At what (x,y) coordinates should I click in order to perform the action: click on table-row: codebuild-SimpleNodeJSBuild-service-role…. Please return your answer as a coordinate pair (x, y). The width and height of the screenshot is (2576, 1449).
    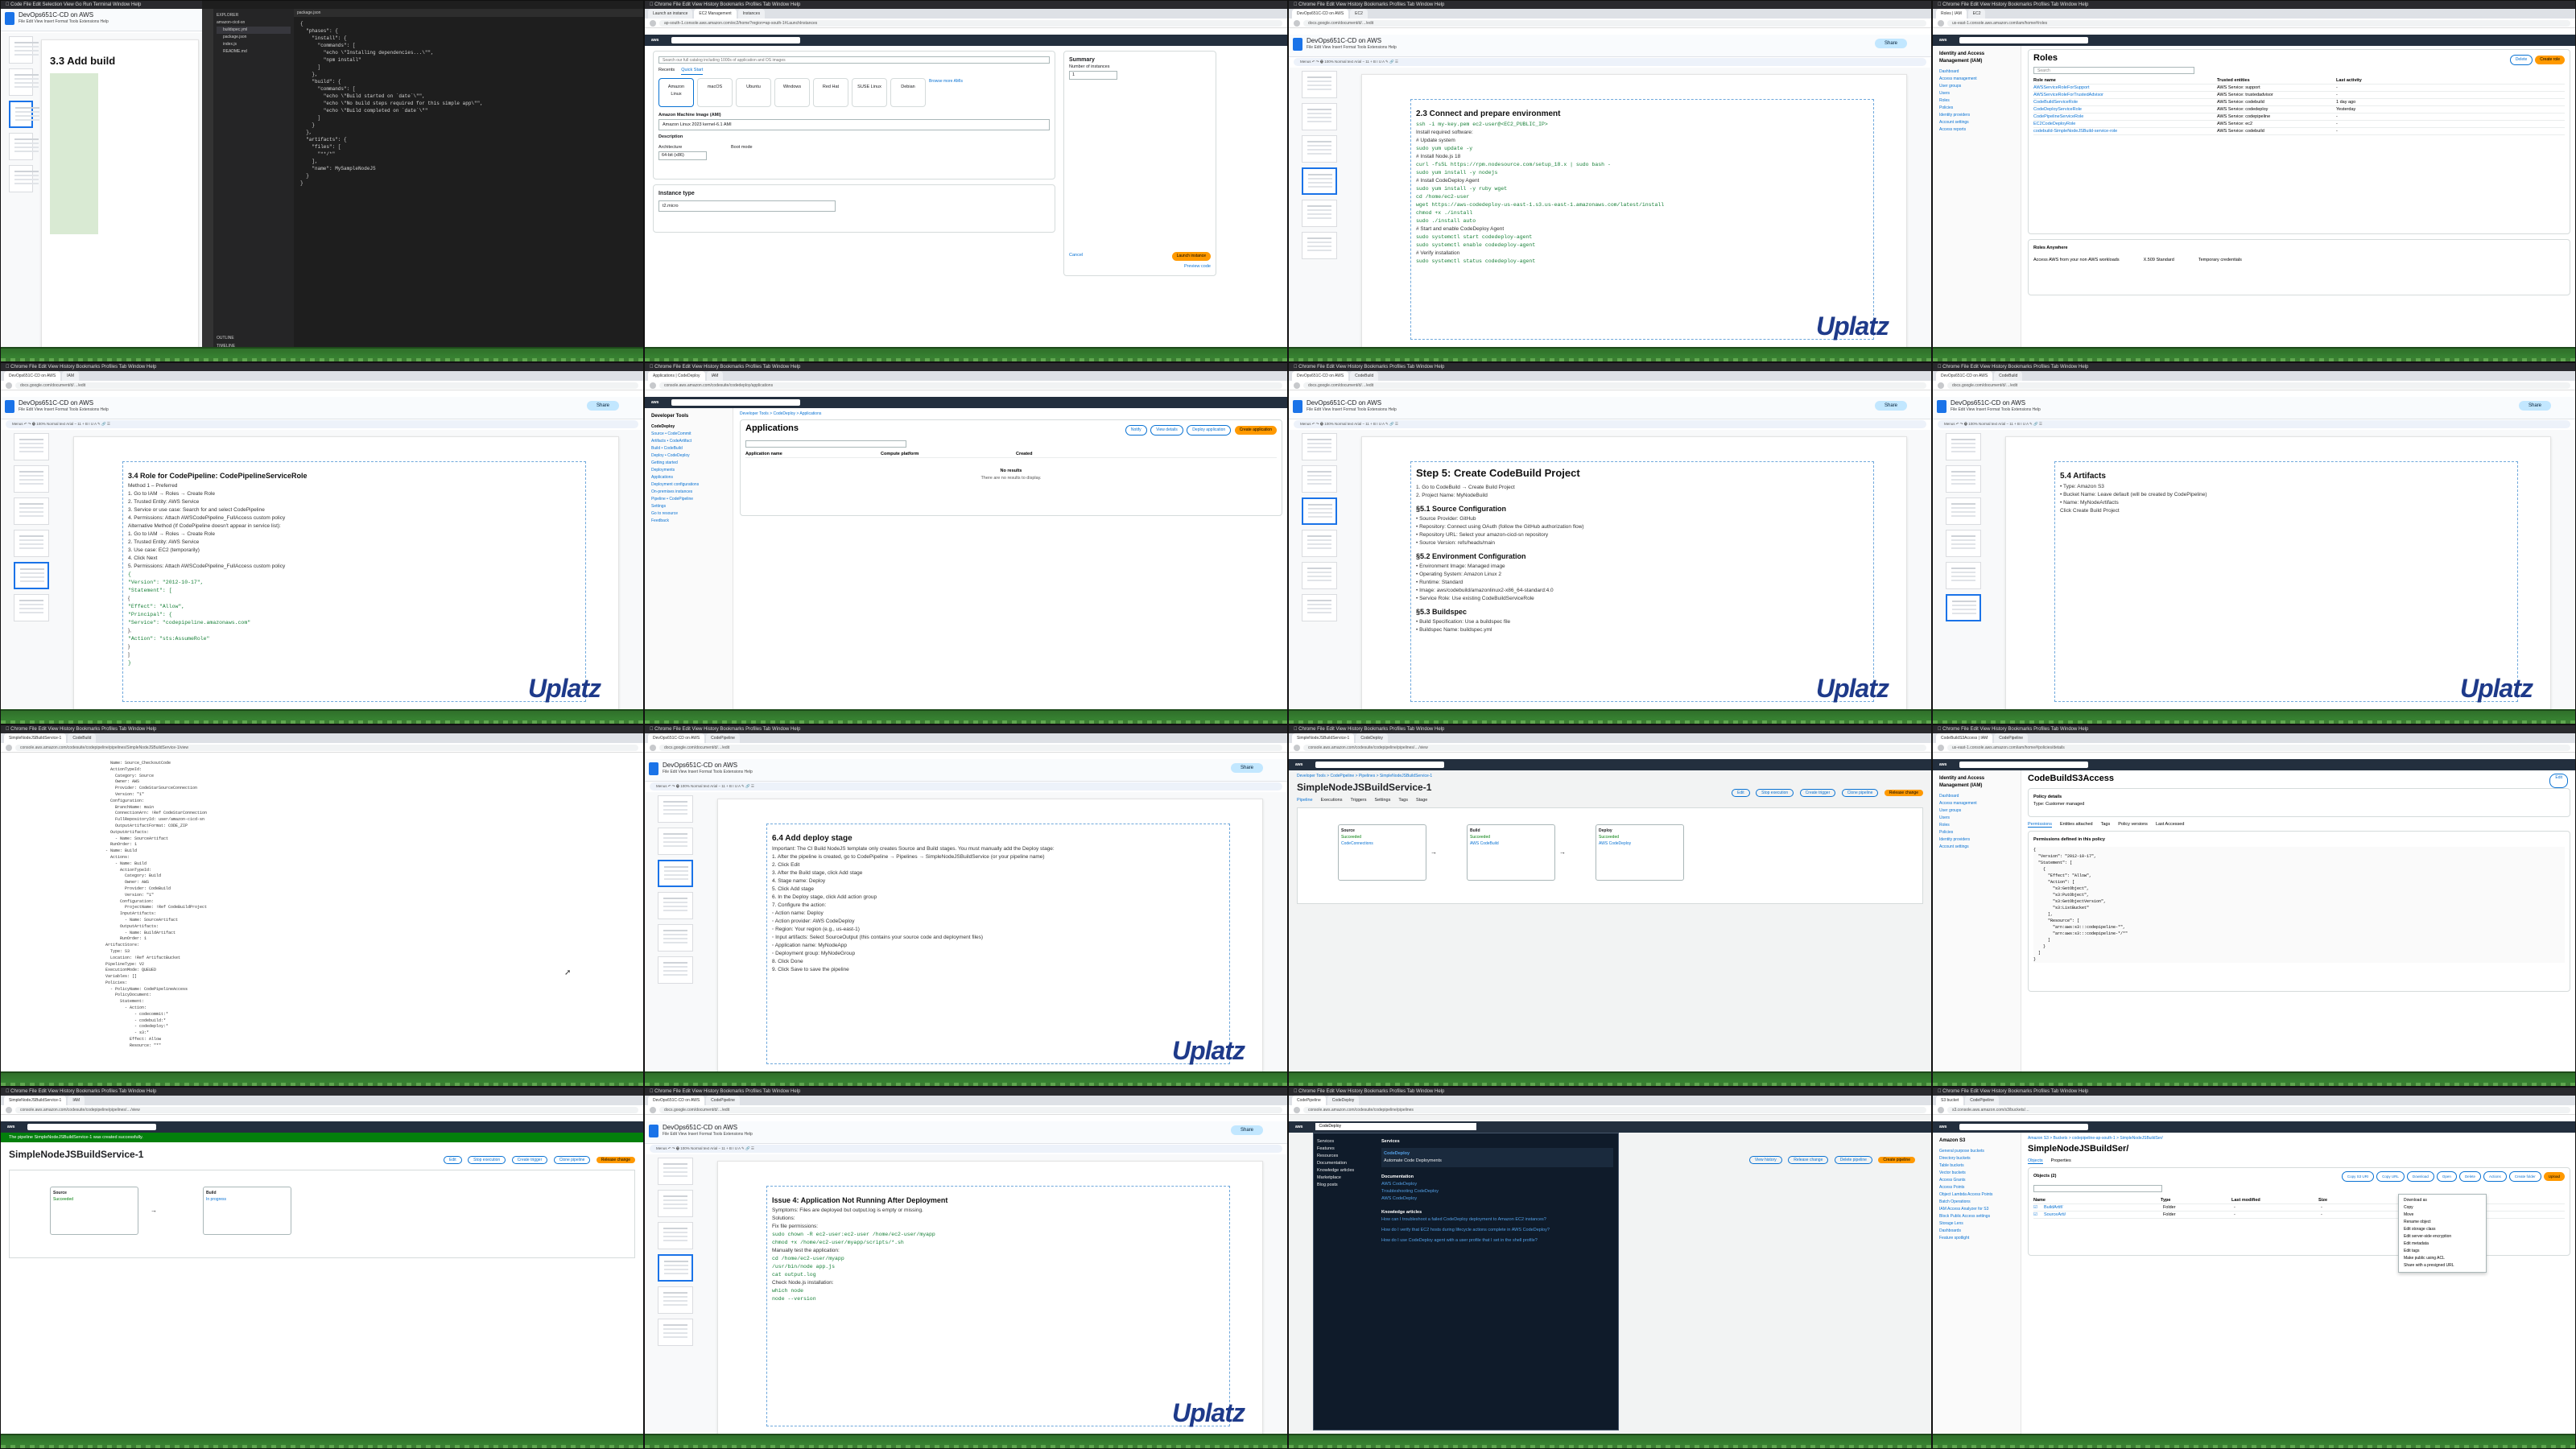
    Looking at the image, I should click on (2299, 131).